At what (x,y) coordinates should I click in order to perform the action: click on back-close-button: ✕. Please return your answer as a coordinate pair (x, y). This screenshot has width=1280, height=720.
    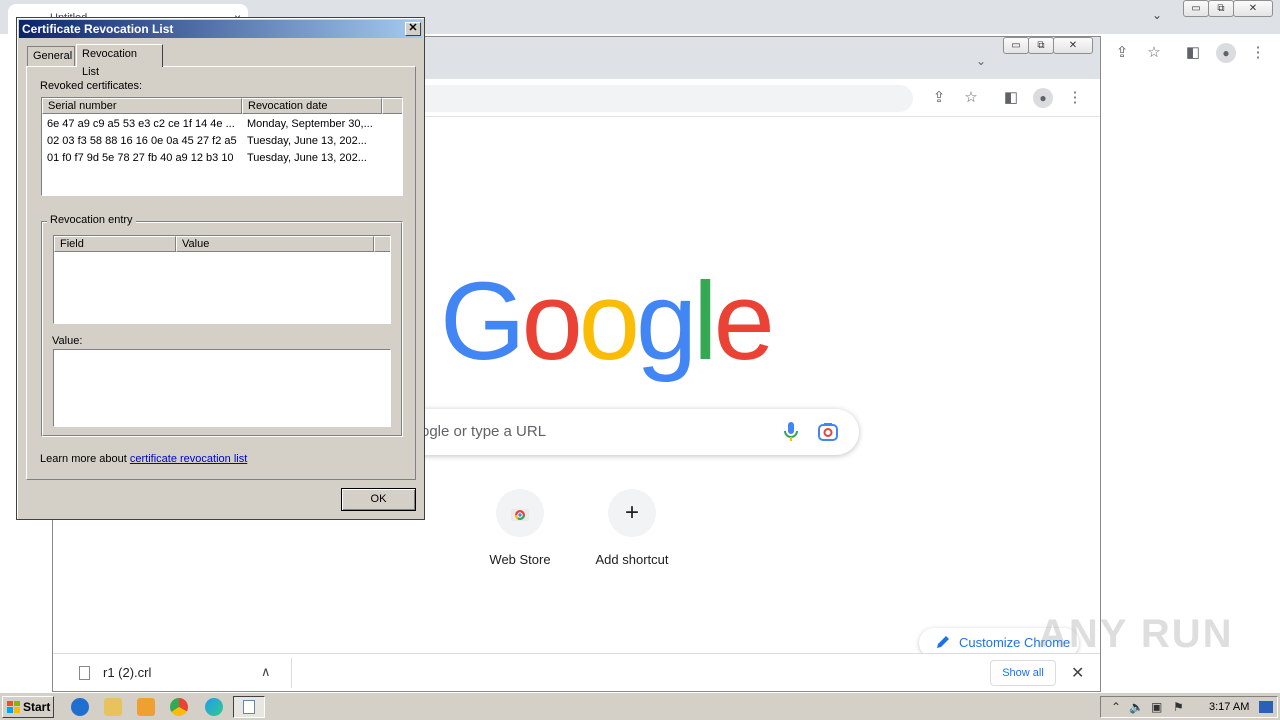
    Looking at the image, I should click on (1253, 8).